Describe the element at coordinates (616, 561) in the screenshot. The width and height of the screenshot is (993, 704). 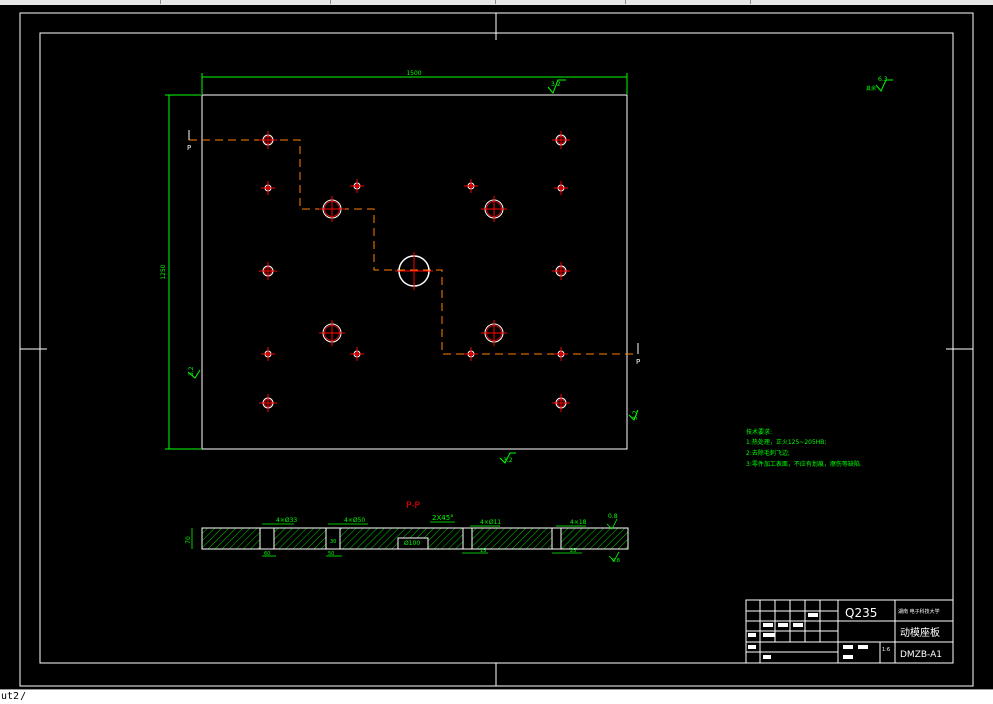
I see `section-dim-s6: 0.8` at that location.